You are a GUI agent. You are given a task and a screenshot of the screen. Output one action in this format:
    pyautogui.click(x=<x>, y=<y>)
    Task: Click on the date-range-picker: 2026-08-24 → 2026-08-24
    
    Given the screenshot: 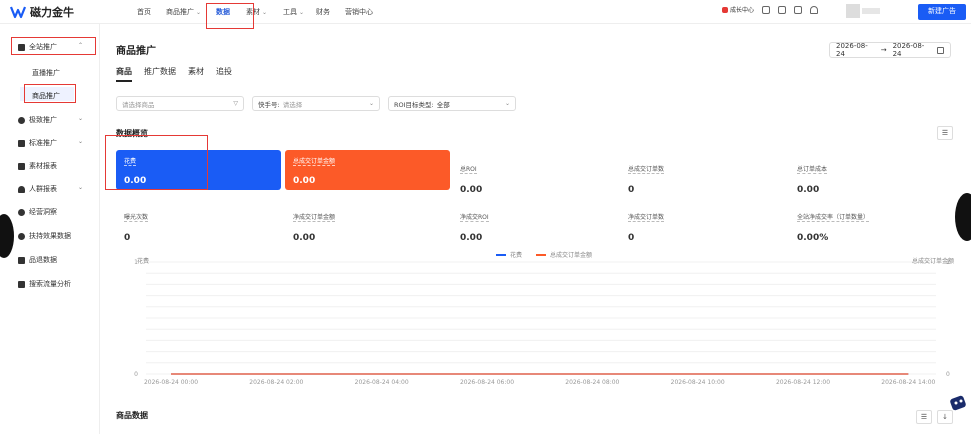 What is the action you would take?
    pyautogui.click(x=890, y=50)
    